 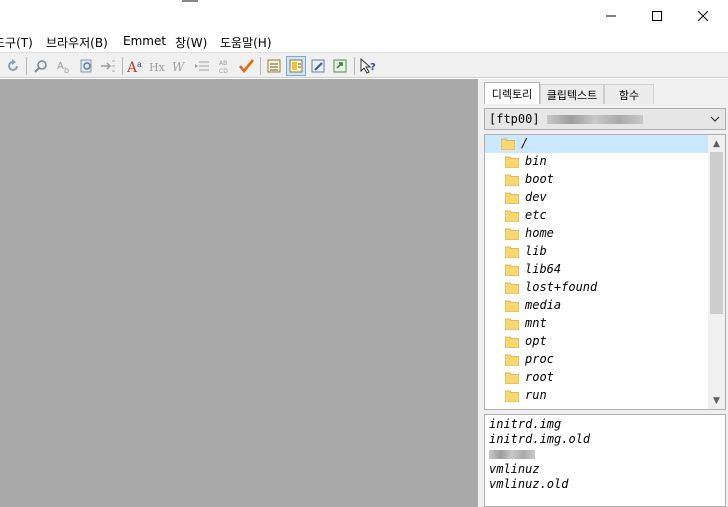 What do you see at coordinates (716, 400) in the screenshot?
I see `scroll-down-icon: ▼` at bounding box center [716, 400].